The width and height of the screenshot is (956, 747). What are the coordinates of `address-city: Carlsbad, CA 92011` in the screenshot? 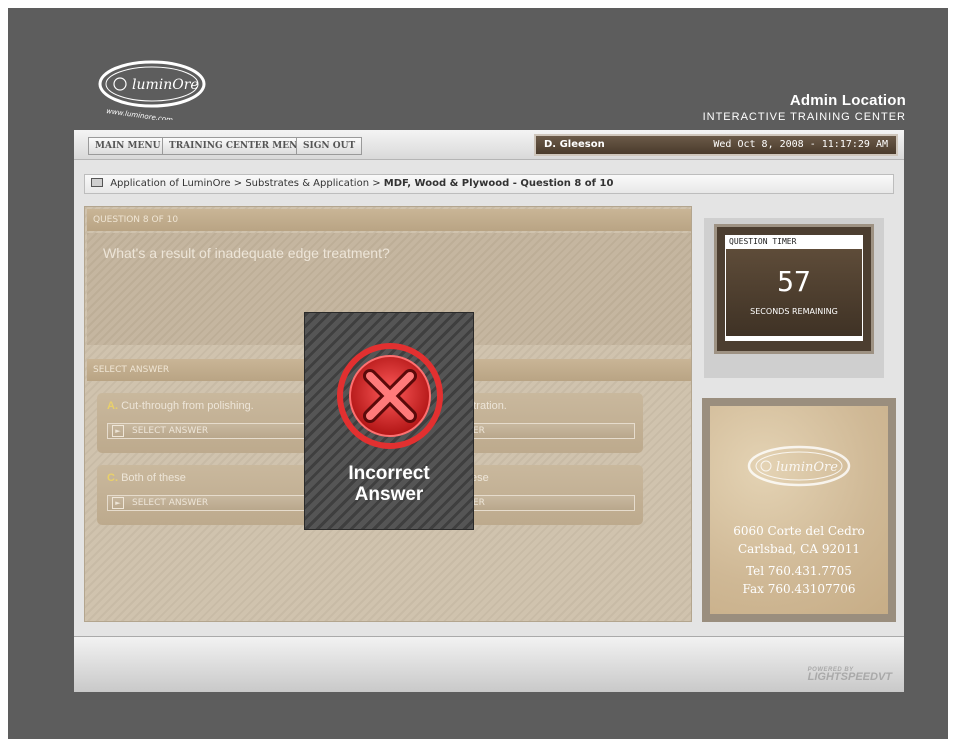 It's located at (799, 549).